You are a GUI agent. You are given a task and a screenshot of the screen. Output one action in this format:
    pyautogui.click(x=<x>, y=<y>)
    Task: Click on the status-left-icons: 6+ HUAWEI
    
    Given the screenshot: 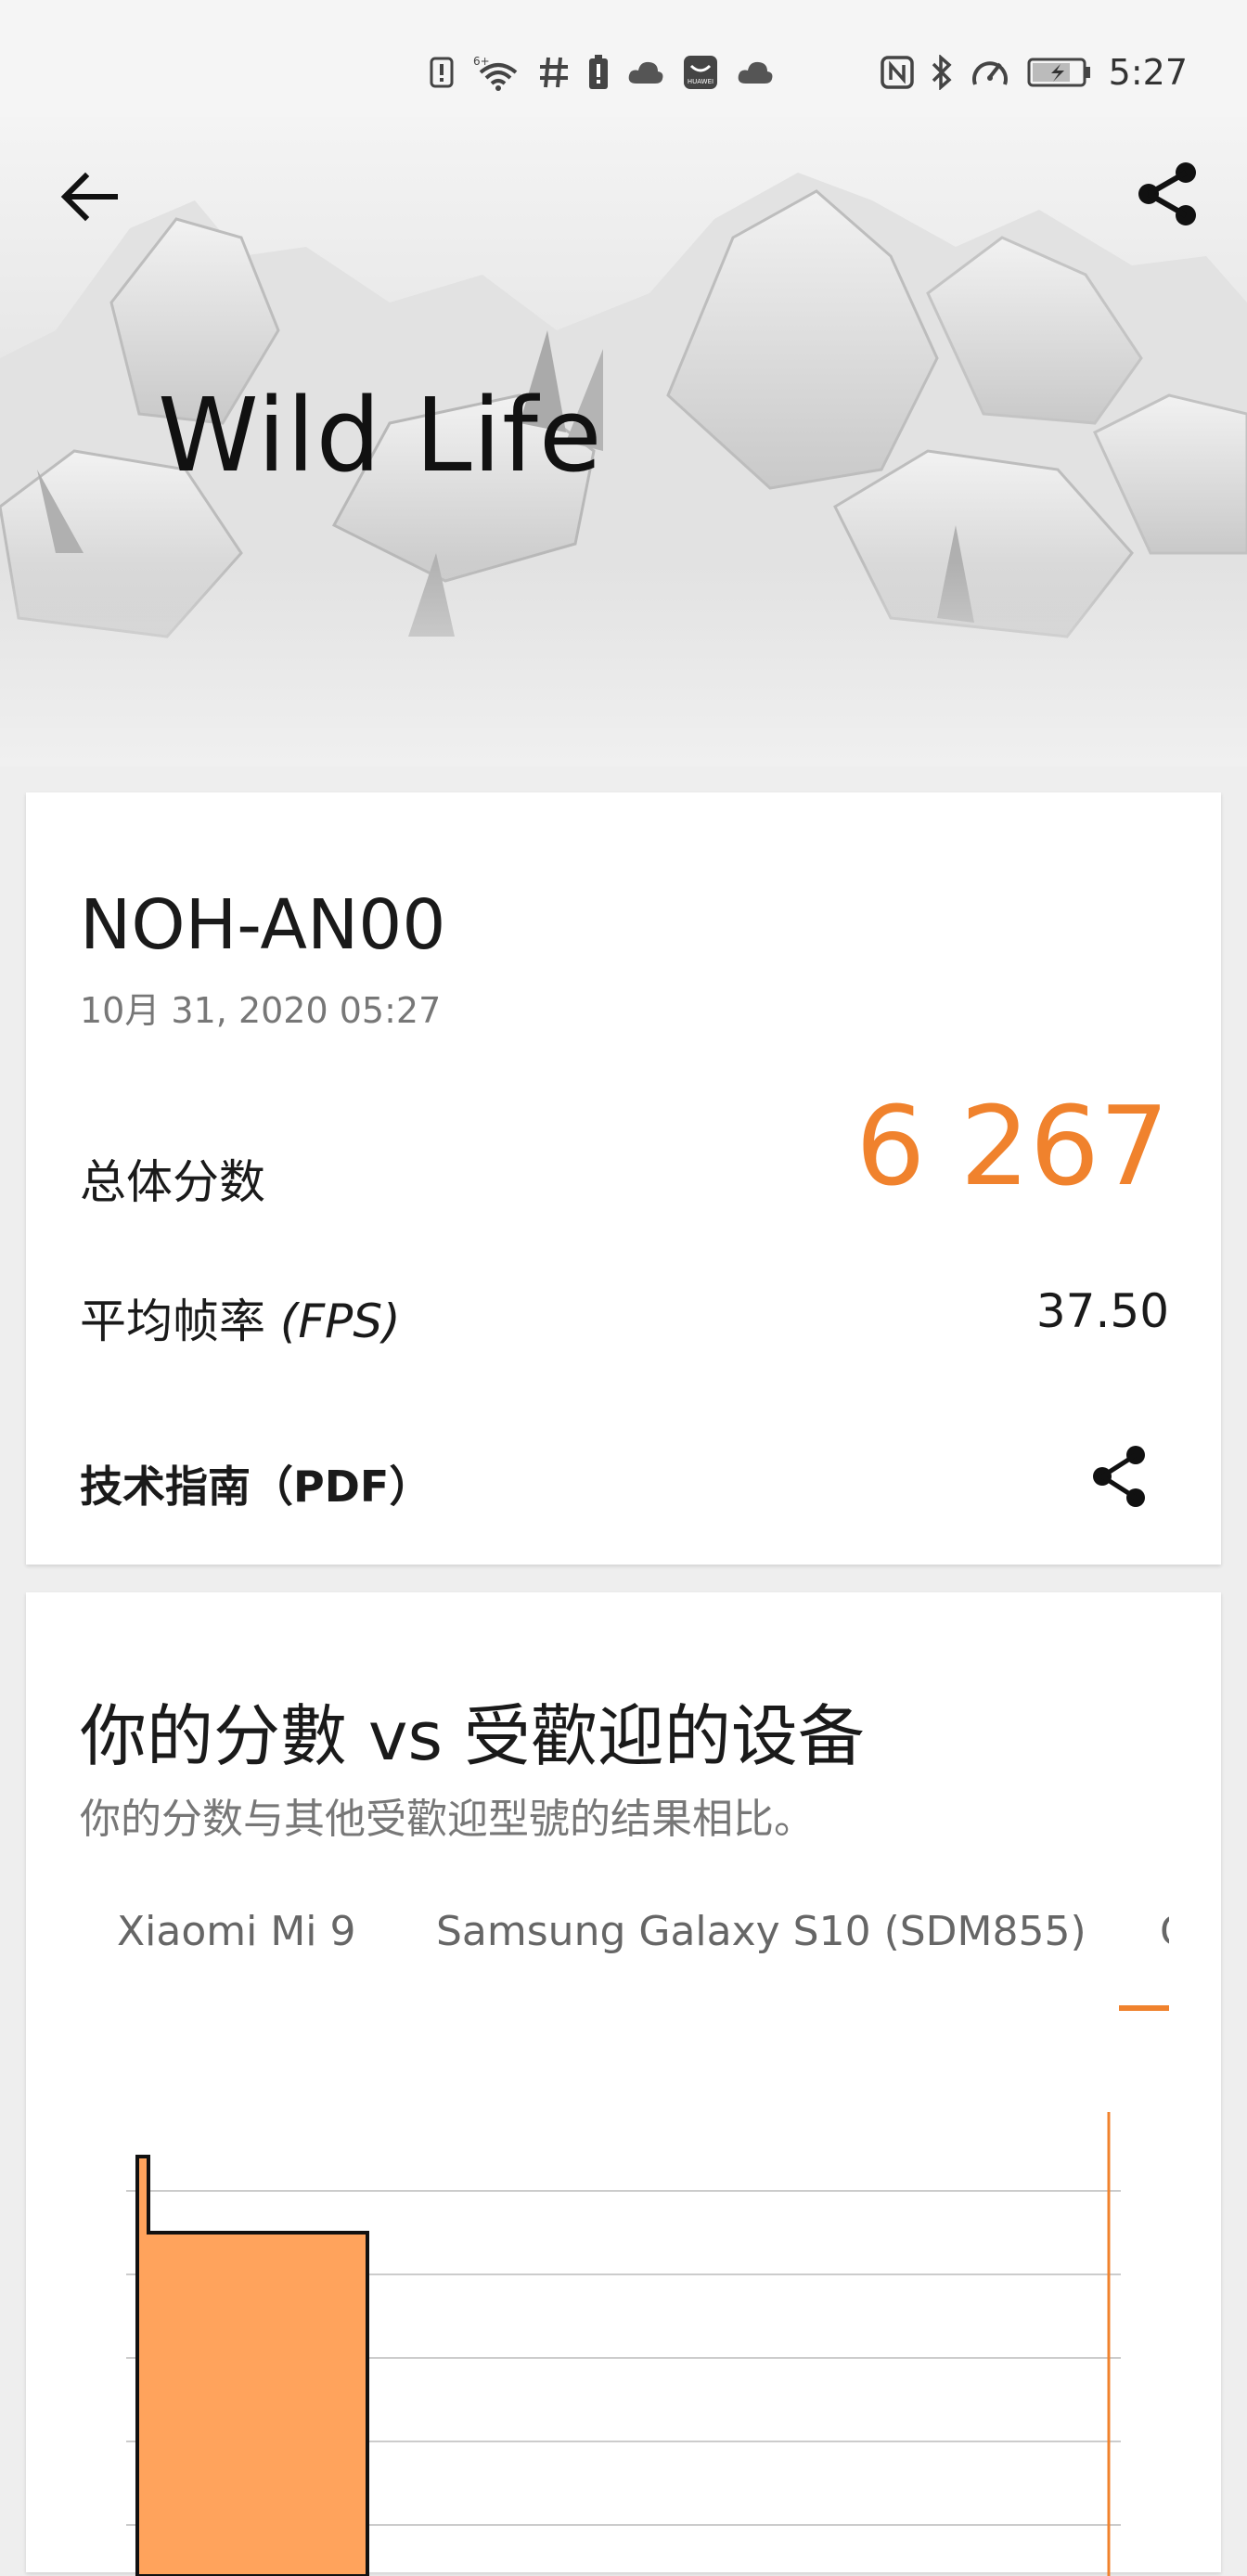 What is the action you would take?
    pyautogui.click(x=601, y=72)
    